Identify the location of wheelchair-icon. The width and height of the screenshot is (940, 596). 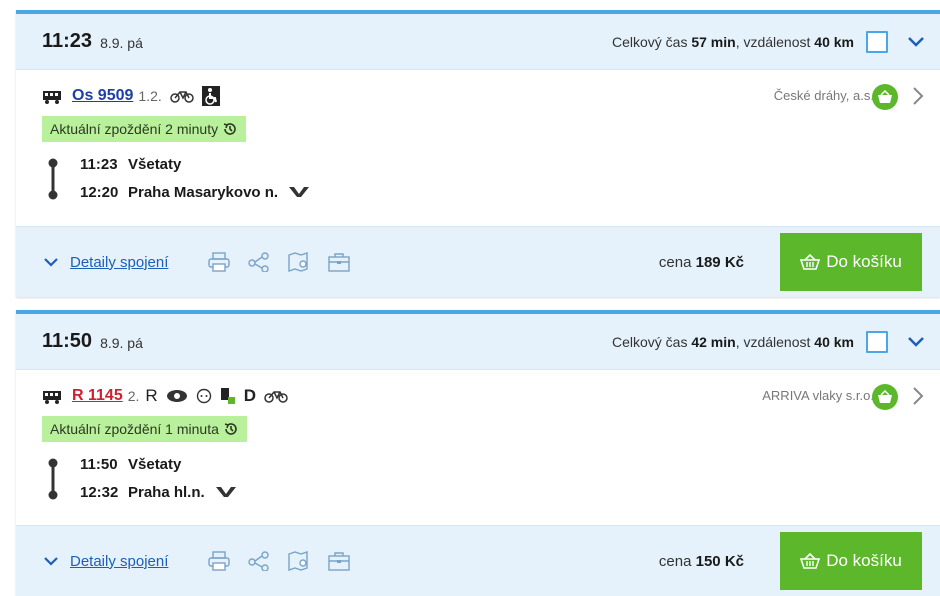
(210, 96).